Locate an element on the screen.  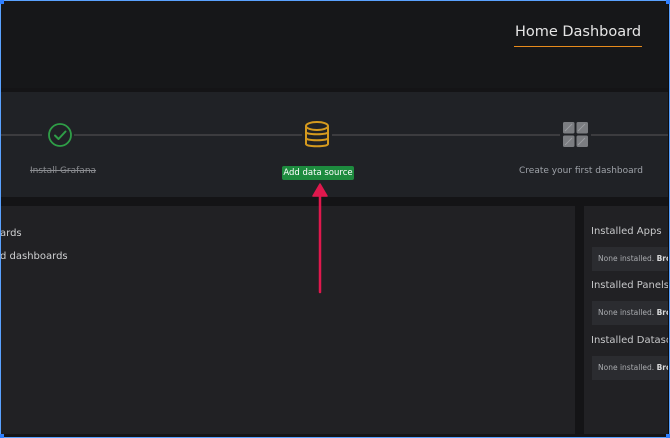
installed-panels-box: None installed. Bro is located at coordinates (631, 313).